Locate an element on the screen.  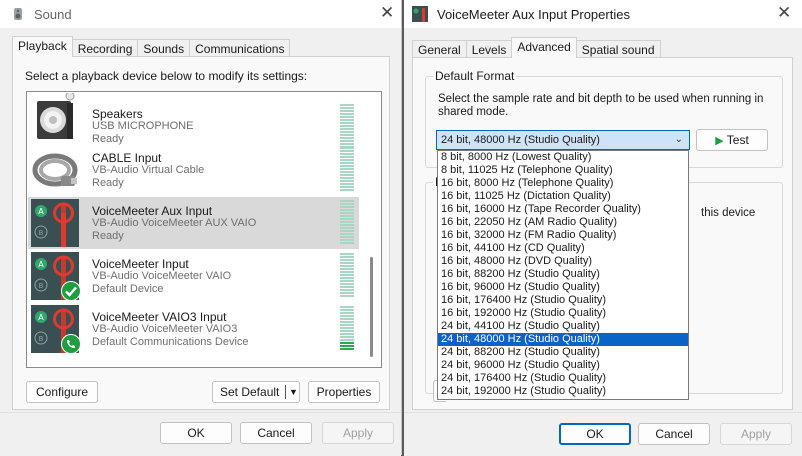
format-option: 16 bit, 96000 Hz (Studio Quality) is located at coordinates (563, 287).